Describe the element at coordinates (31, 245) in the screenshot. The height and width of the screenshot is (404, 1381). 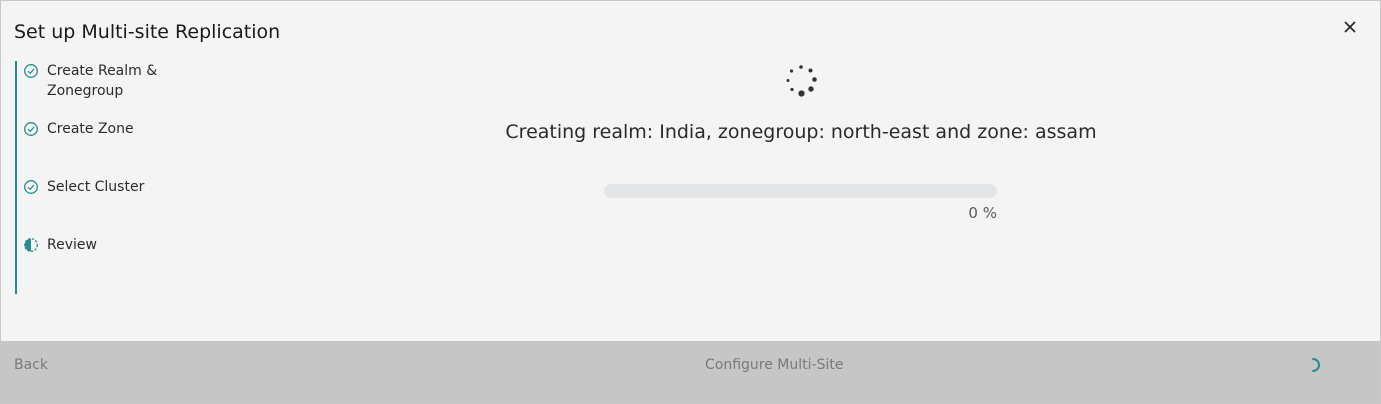
I see `half-circle-icon` at that location.